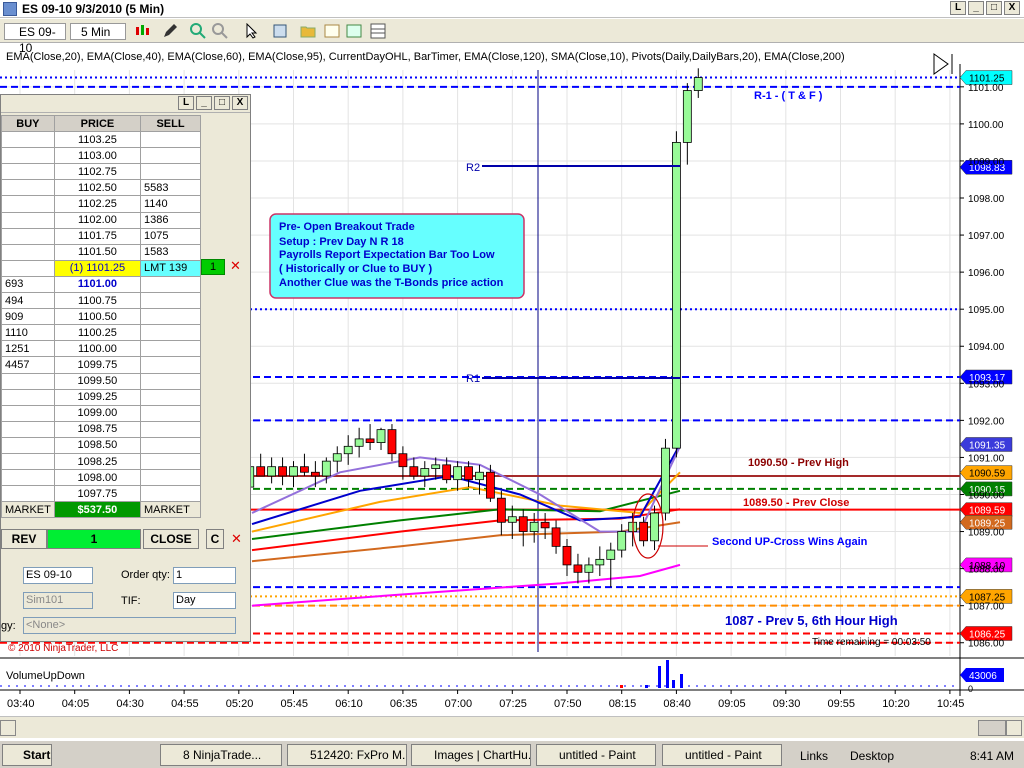  What do you see at coordinates (204, 575) in the screenshot?
I see `order-qty-input: 1` at bounding box center [204, 575].